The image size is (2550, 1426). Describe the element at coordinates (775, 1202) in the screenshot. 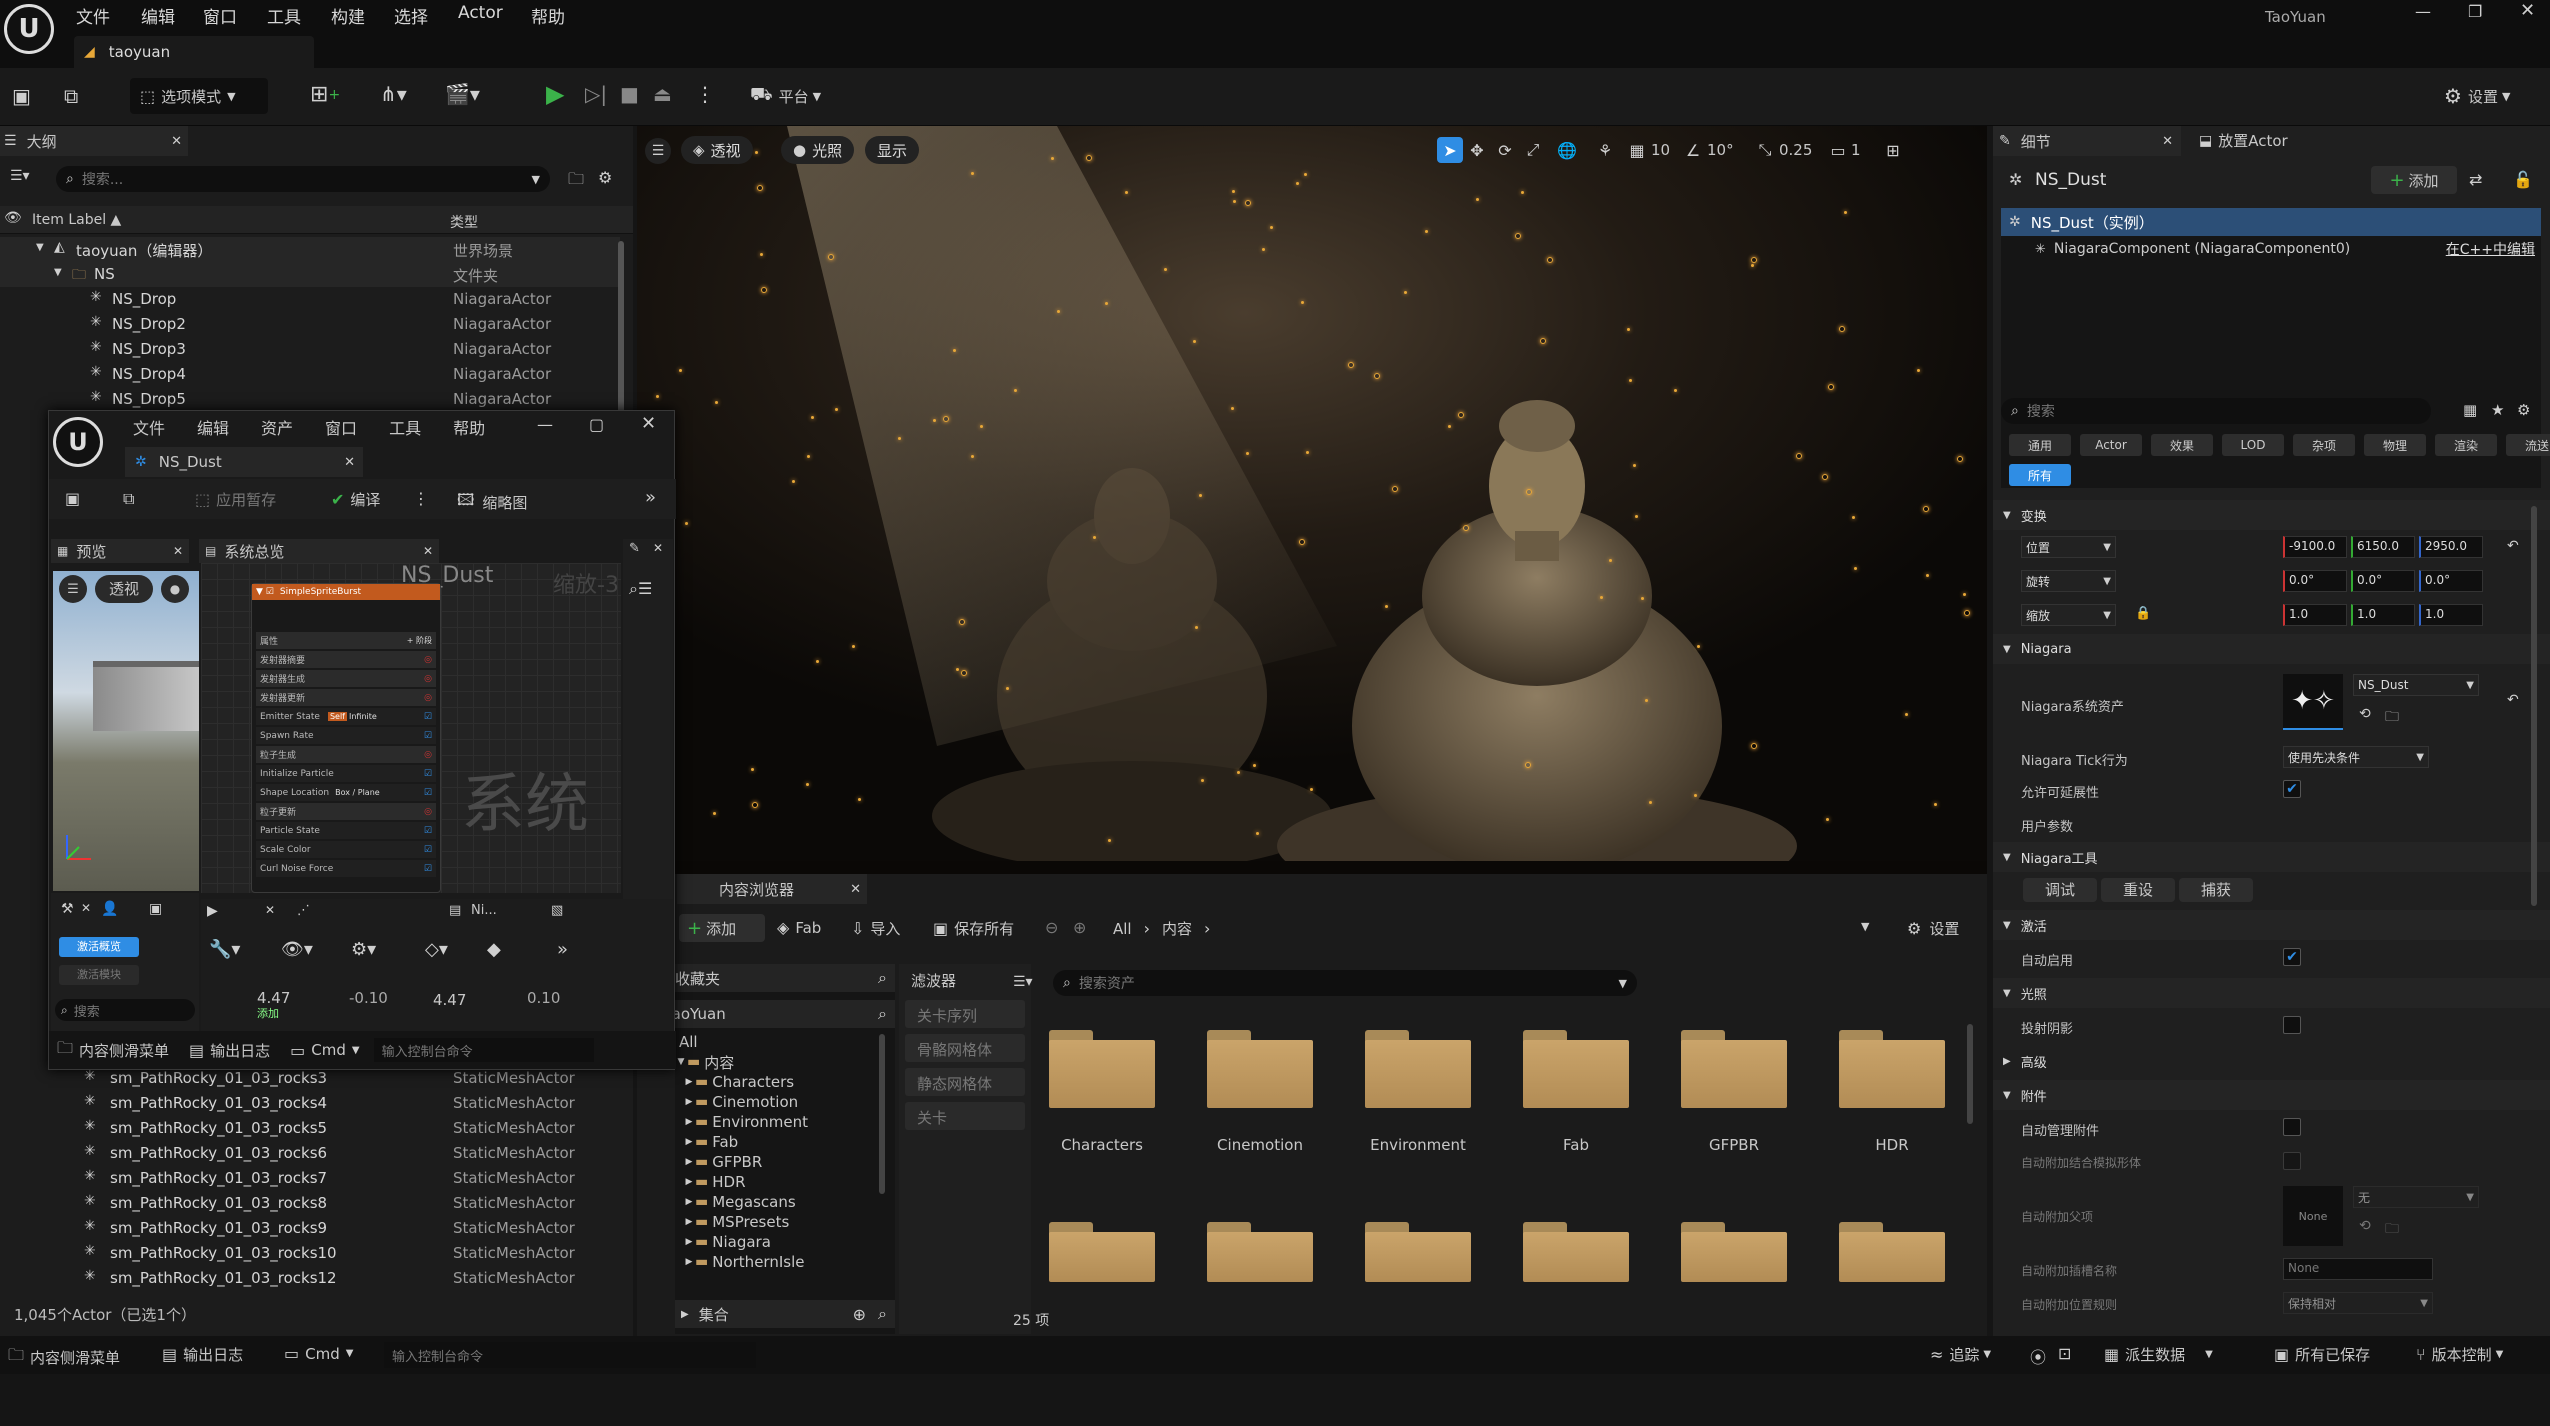

I see `folder-tree-item: ▶ ▬ Megascans` at that location.